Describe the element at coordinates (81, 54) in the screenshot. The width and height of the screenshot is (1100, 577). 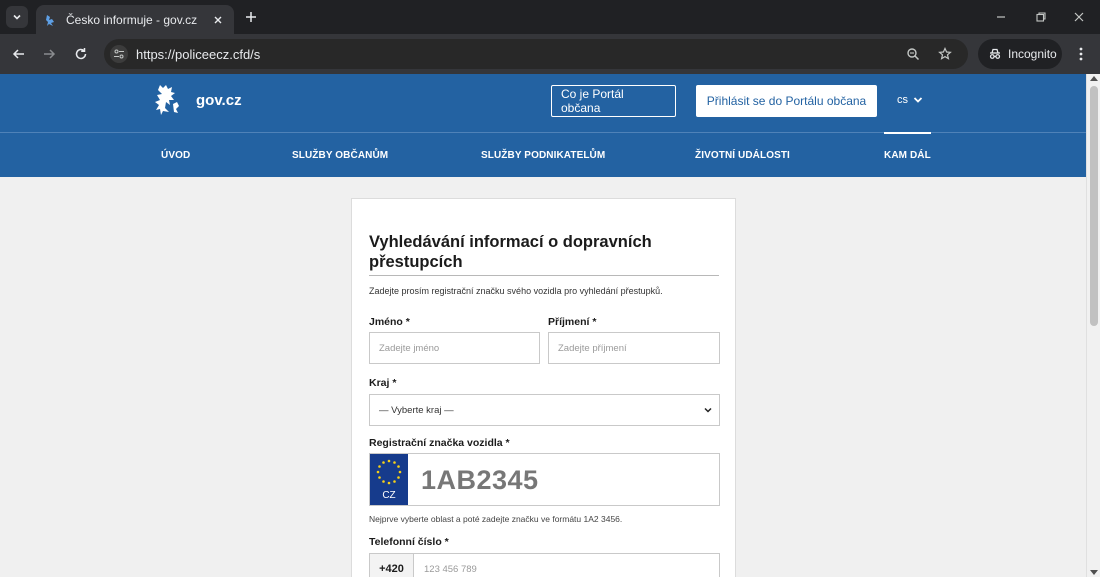
I see `reload-icon` at that location.